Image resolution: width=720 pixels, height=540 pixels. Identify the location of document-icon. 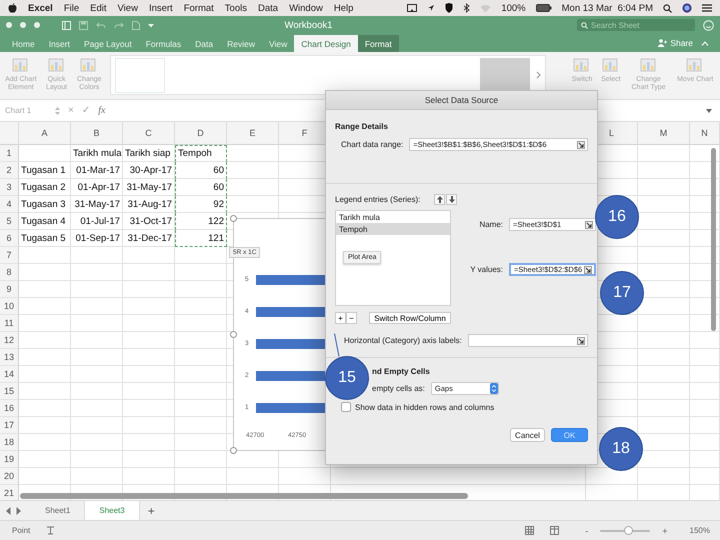
(136, 25).